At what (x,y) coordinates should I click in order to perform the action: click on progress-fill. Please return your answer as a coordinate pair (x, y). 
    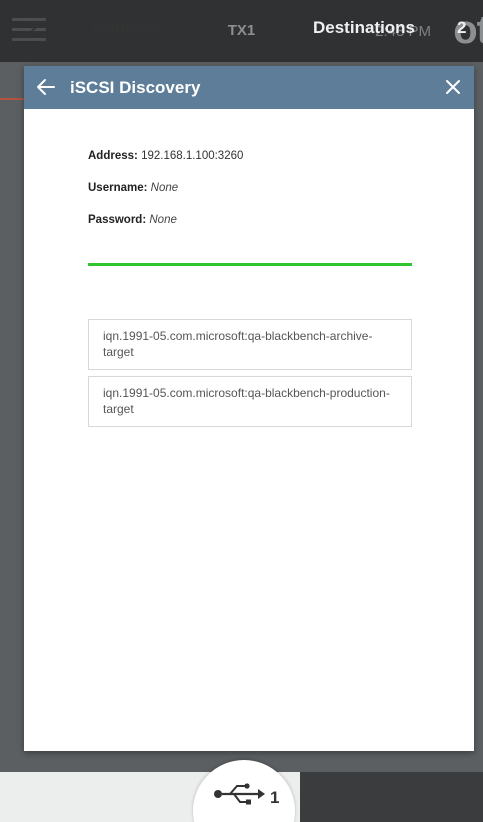
    Looking at the image, I should click on (250, 264).